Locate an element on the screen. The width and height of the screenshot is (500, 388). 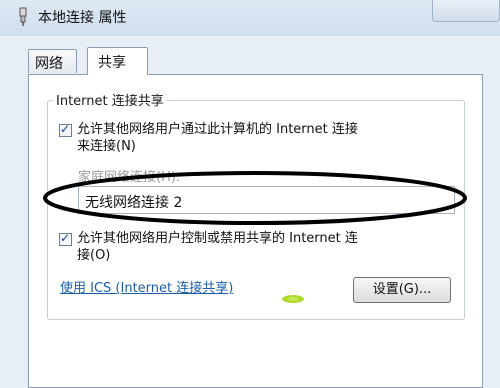
tab-sharing: 共享 is located at coordinates (117, 61).